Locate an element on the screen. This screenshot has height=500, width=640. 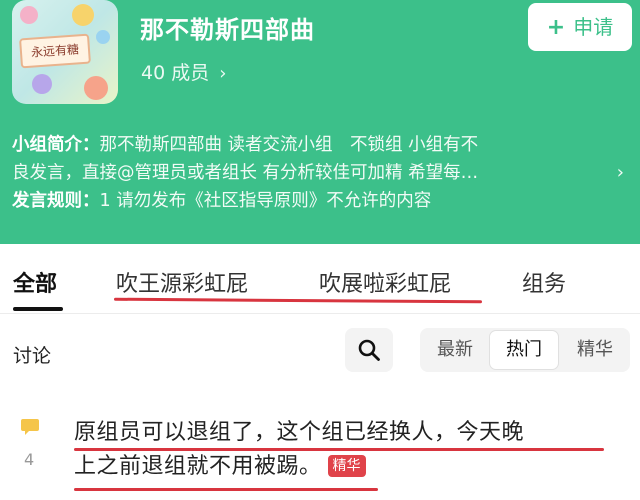
member-count: 40 成员 › is located at coordinates (183, 71).